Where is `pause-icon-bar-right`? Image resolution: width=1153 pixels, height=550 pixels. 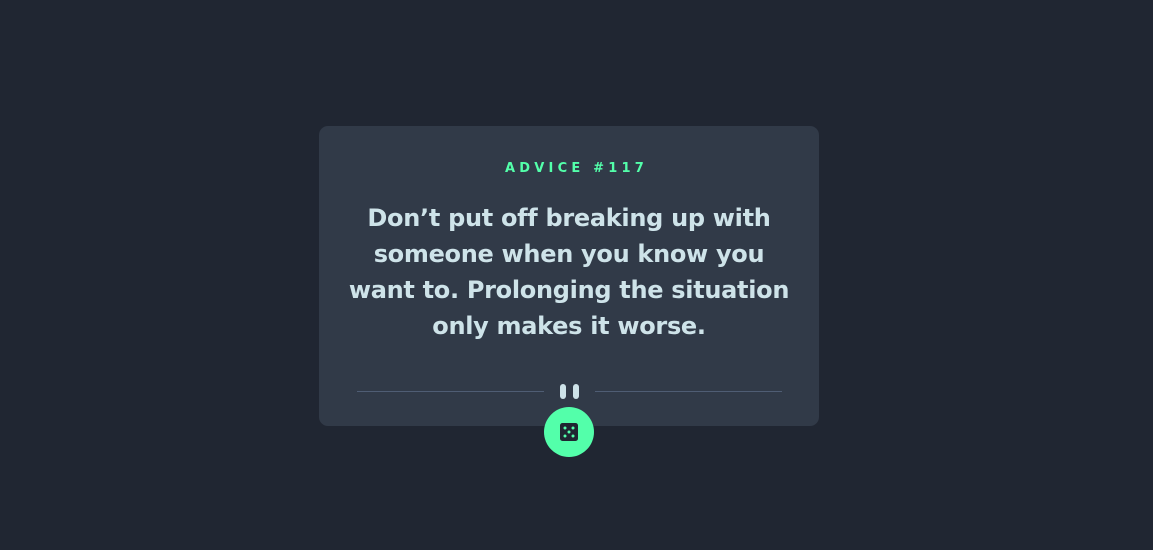 pause-icon-bar-right is located at coordinates (576, 391).